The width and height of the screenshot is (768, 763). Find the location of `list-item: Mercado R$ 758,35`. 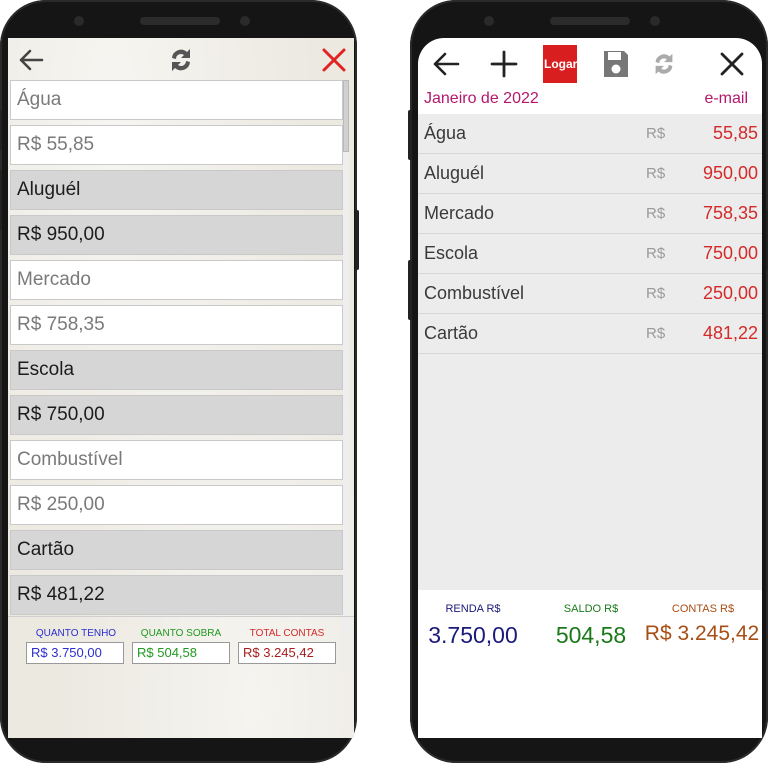

list-item: Mercado R$ 758,35 is located at coordinates (590, 214).